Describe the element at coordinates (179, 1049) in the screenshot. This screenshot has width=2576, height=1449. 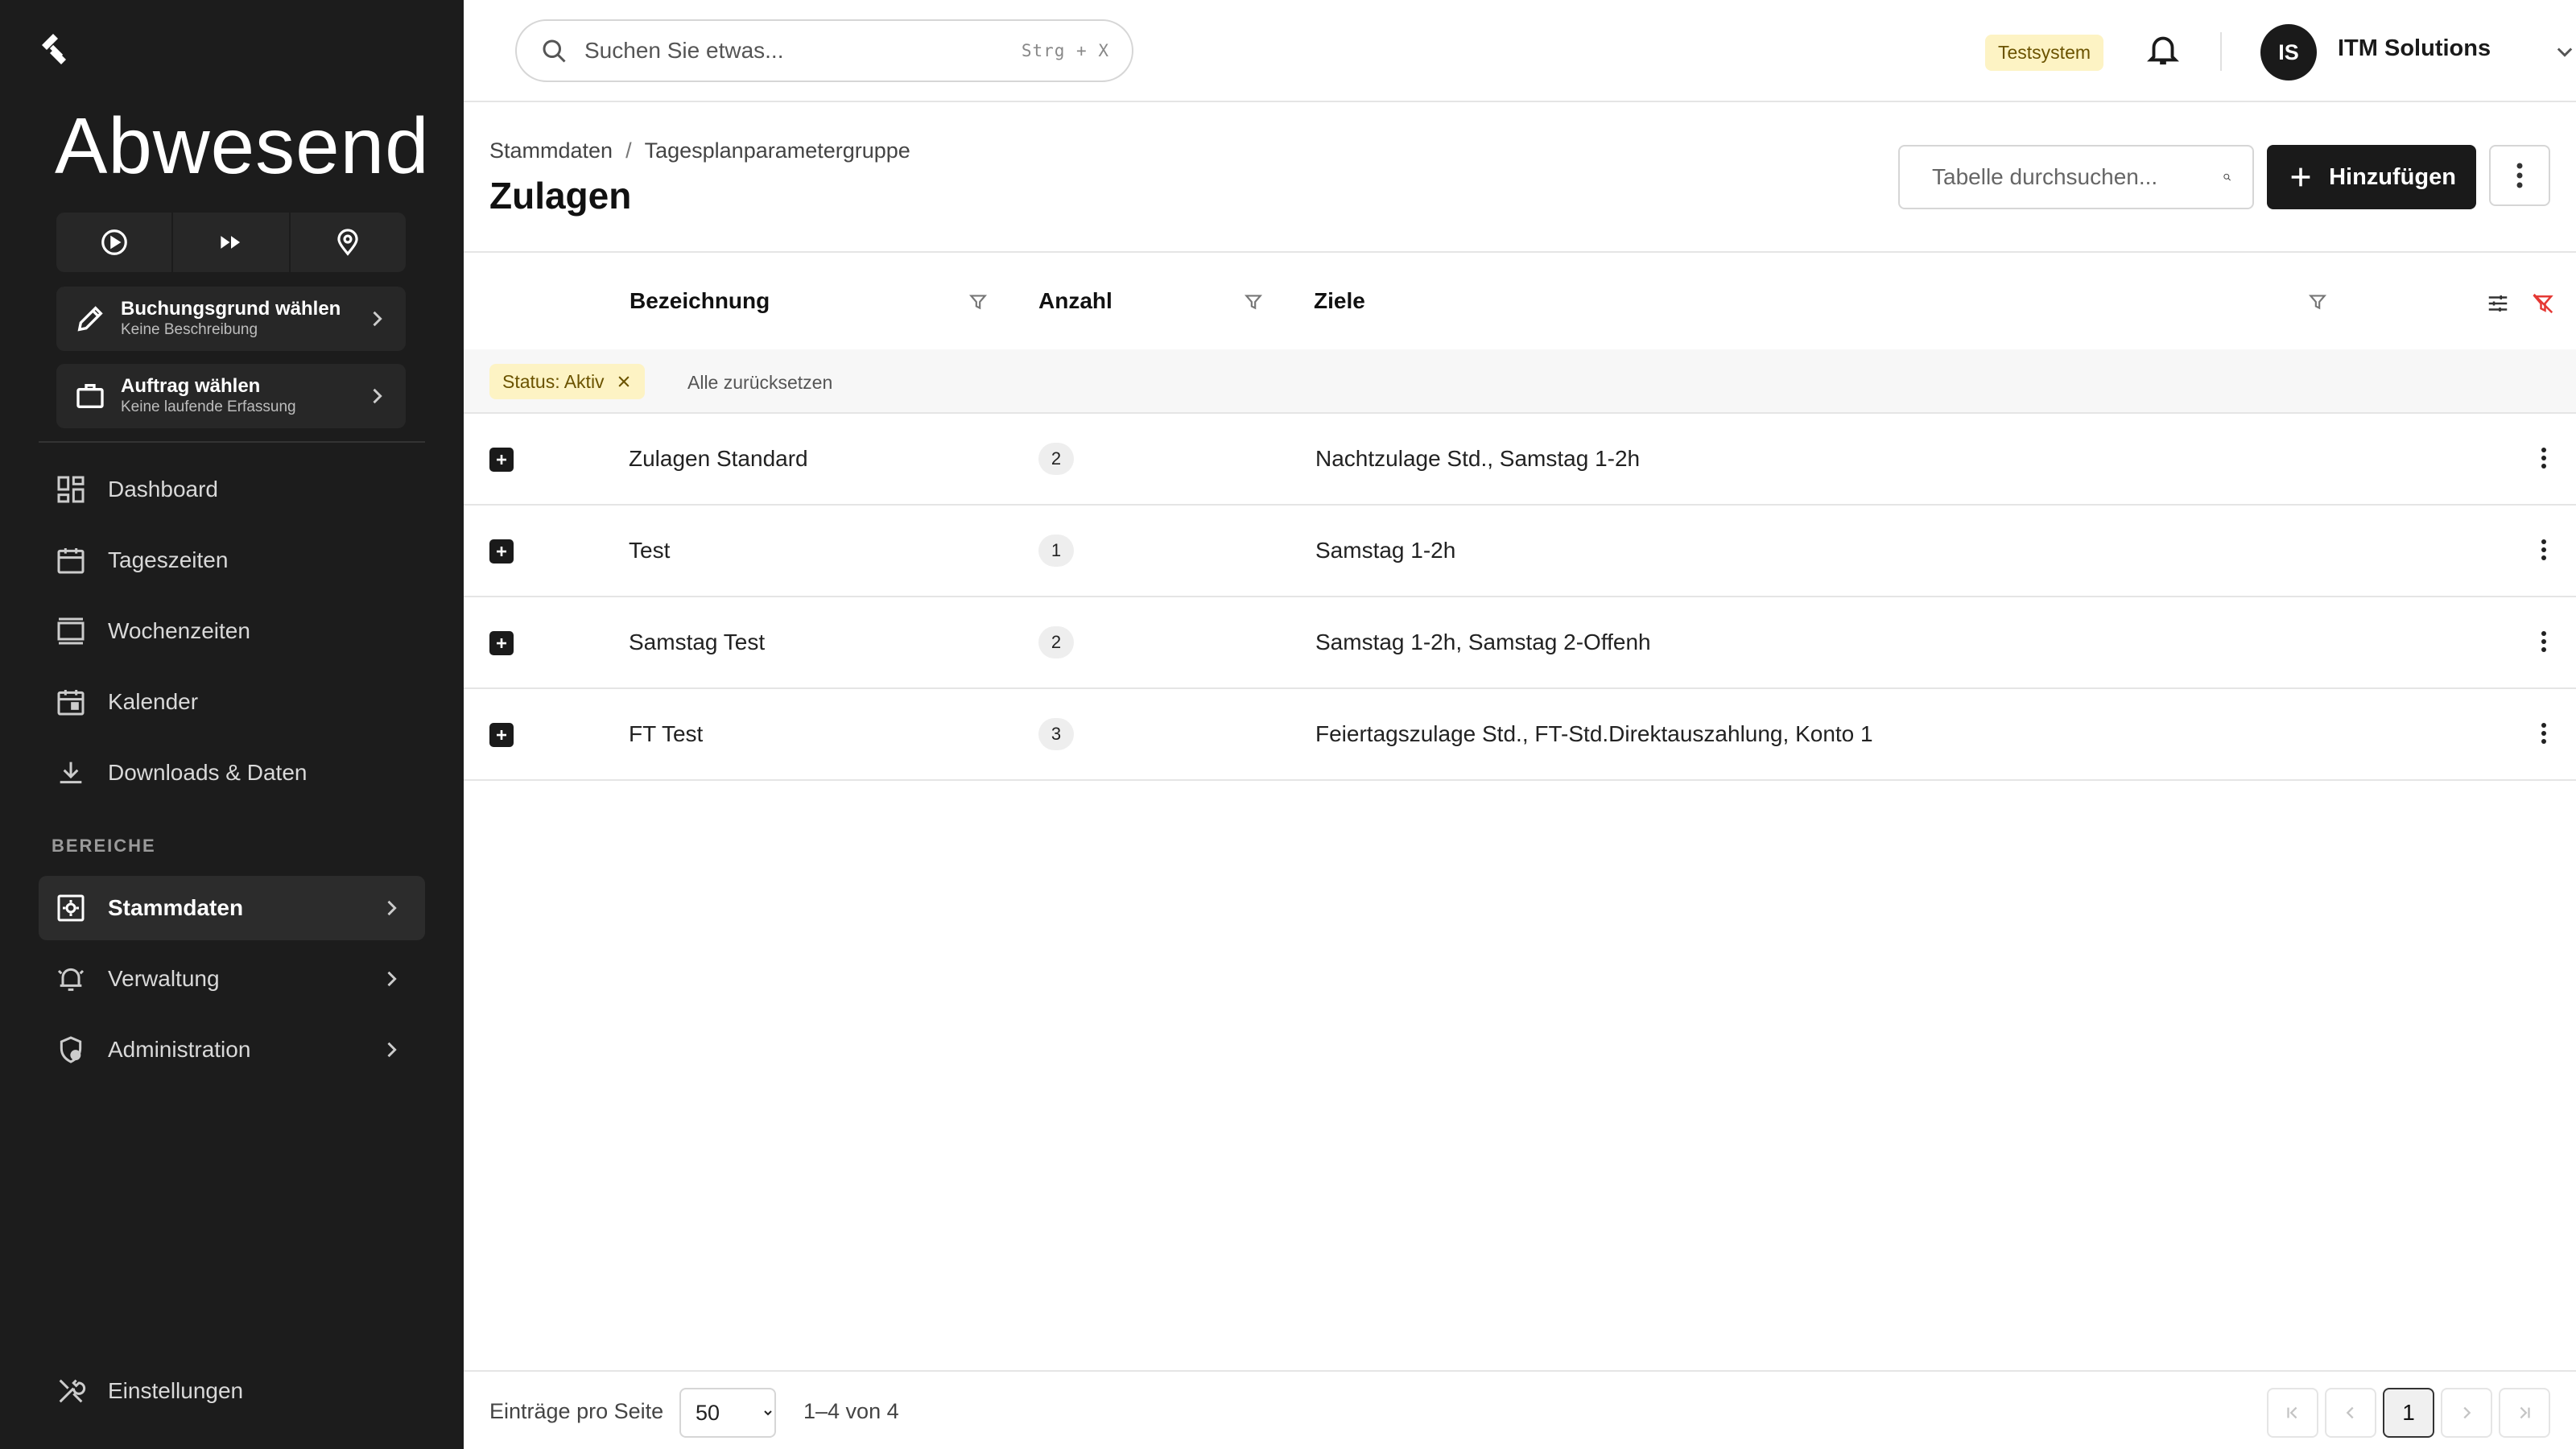
I see `sidebar-item-label: Administration` at that location.